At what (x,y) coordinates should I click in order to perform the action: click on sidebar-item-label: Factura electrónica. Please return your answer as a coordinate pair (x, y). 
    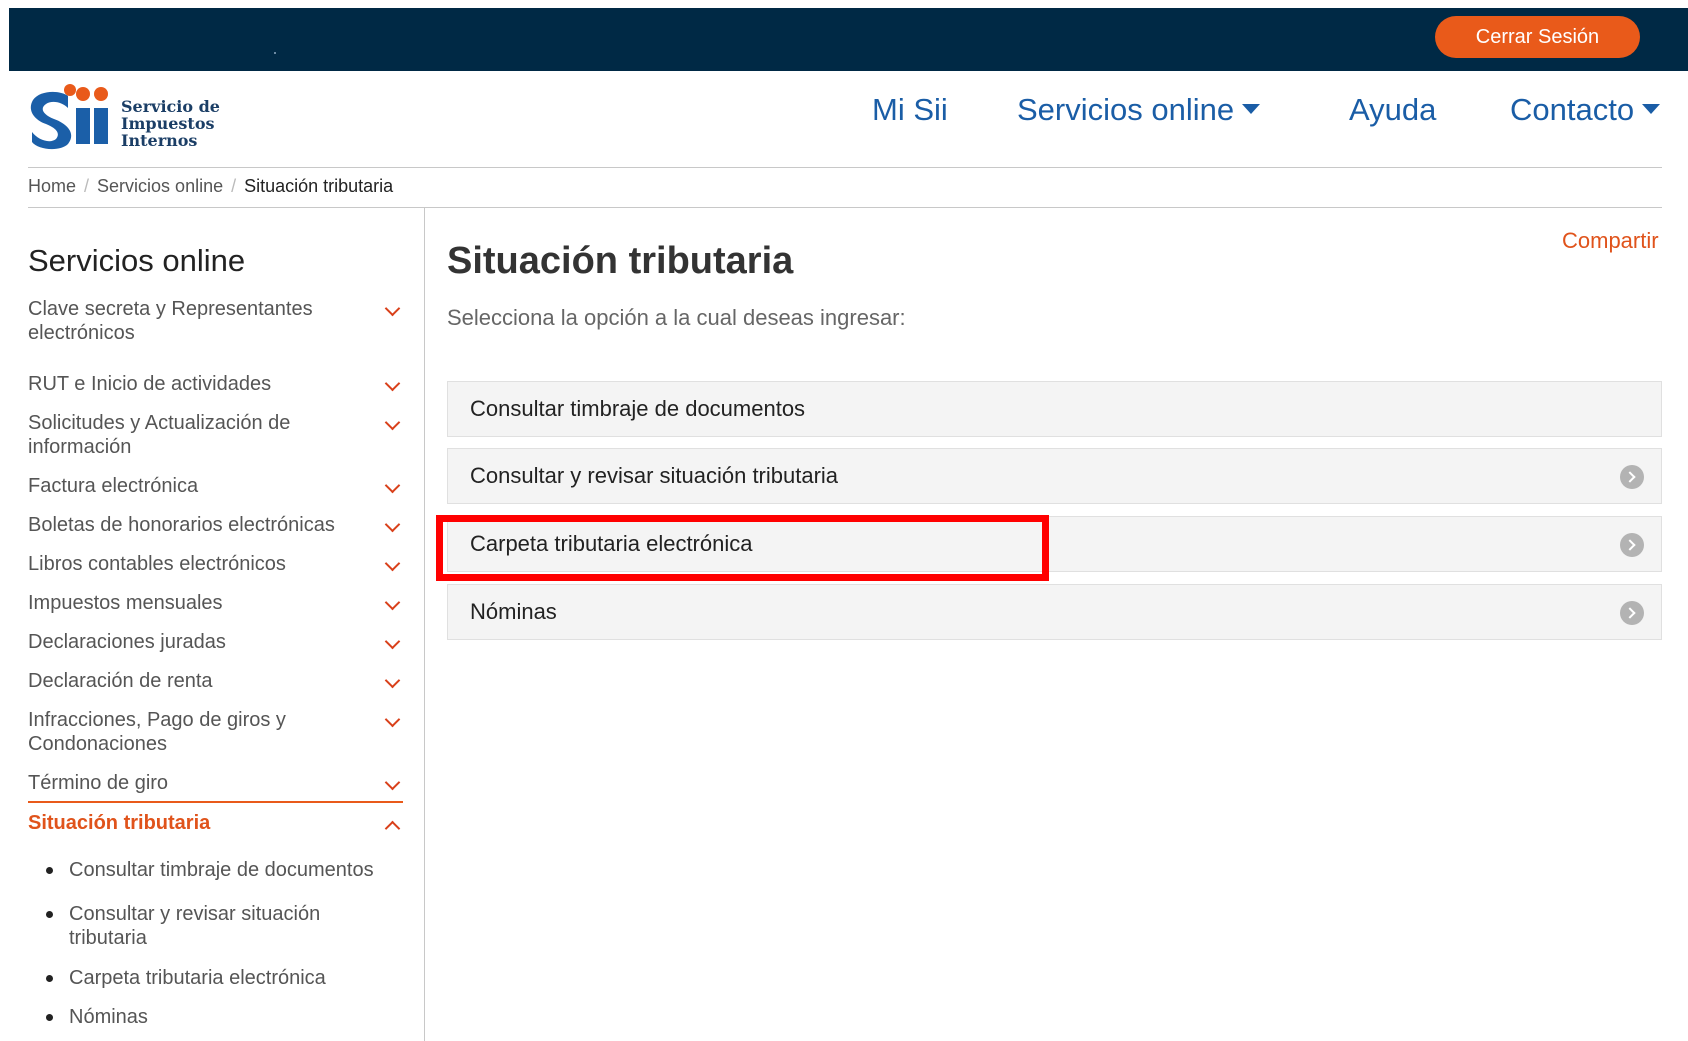
    Looking at the image, I should click on (113, 486).